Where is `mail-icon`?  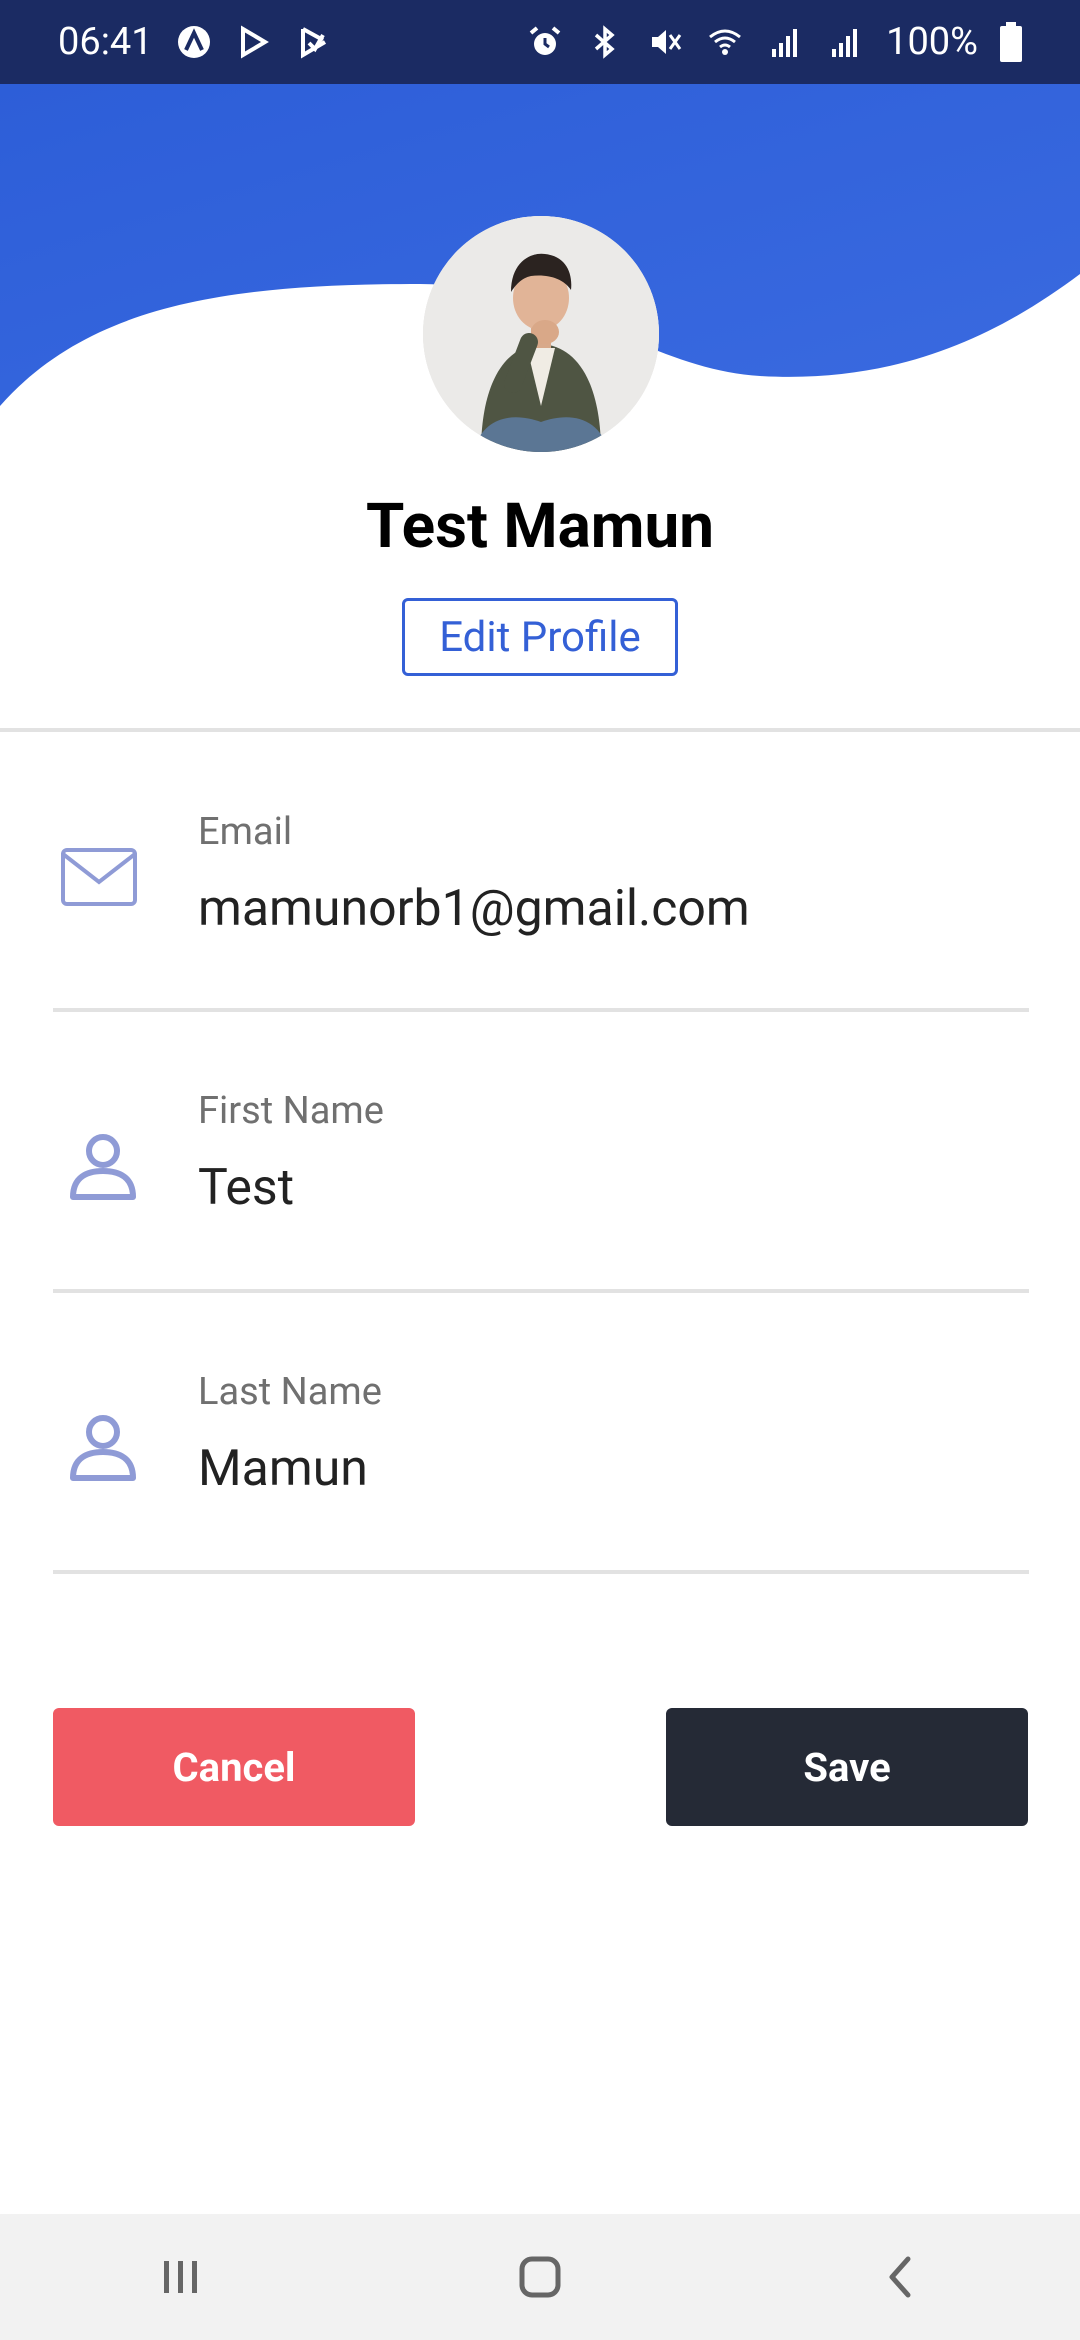 mail-icon is located at coordinates (103, 878).